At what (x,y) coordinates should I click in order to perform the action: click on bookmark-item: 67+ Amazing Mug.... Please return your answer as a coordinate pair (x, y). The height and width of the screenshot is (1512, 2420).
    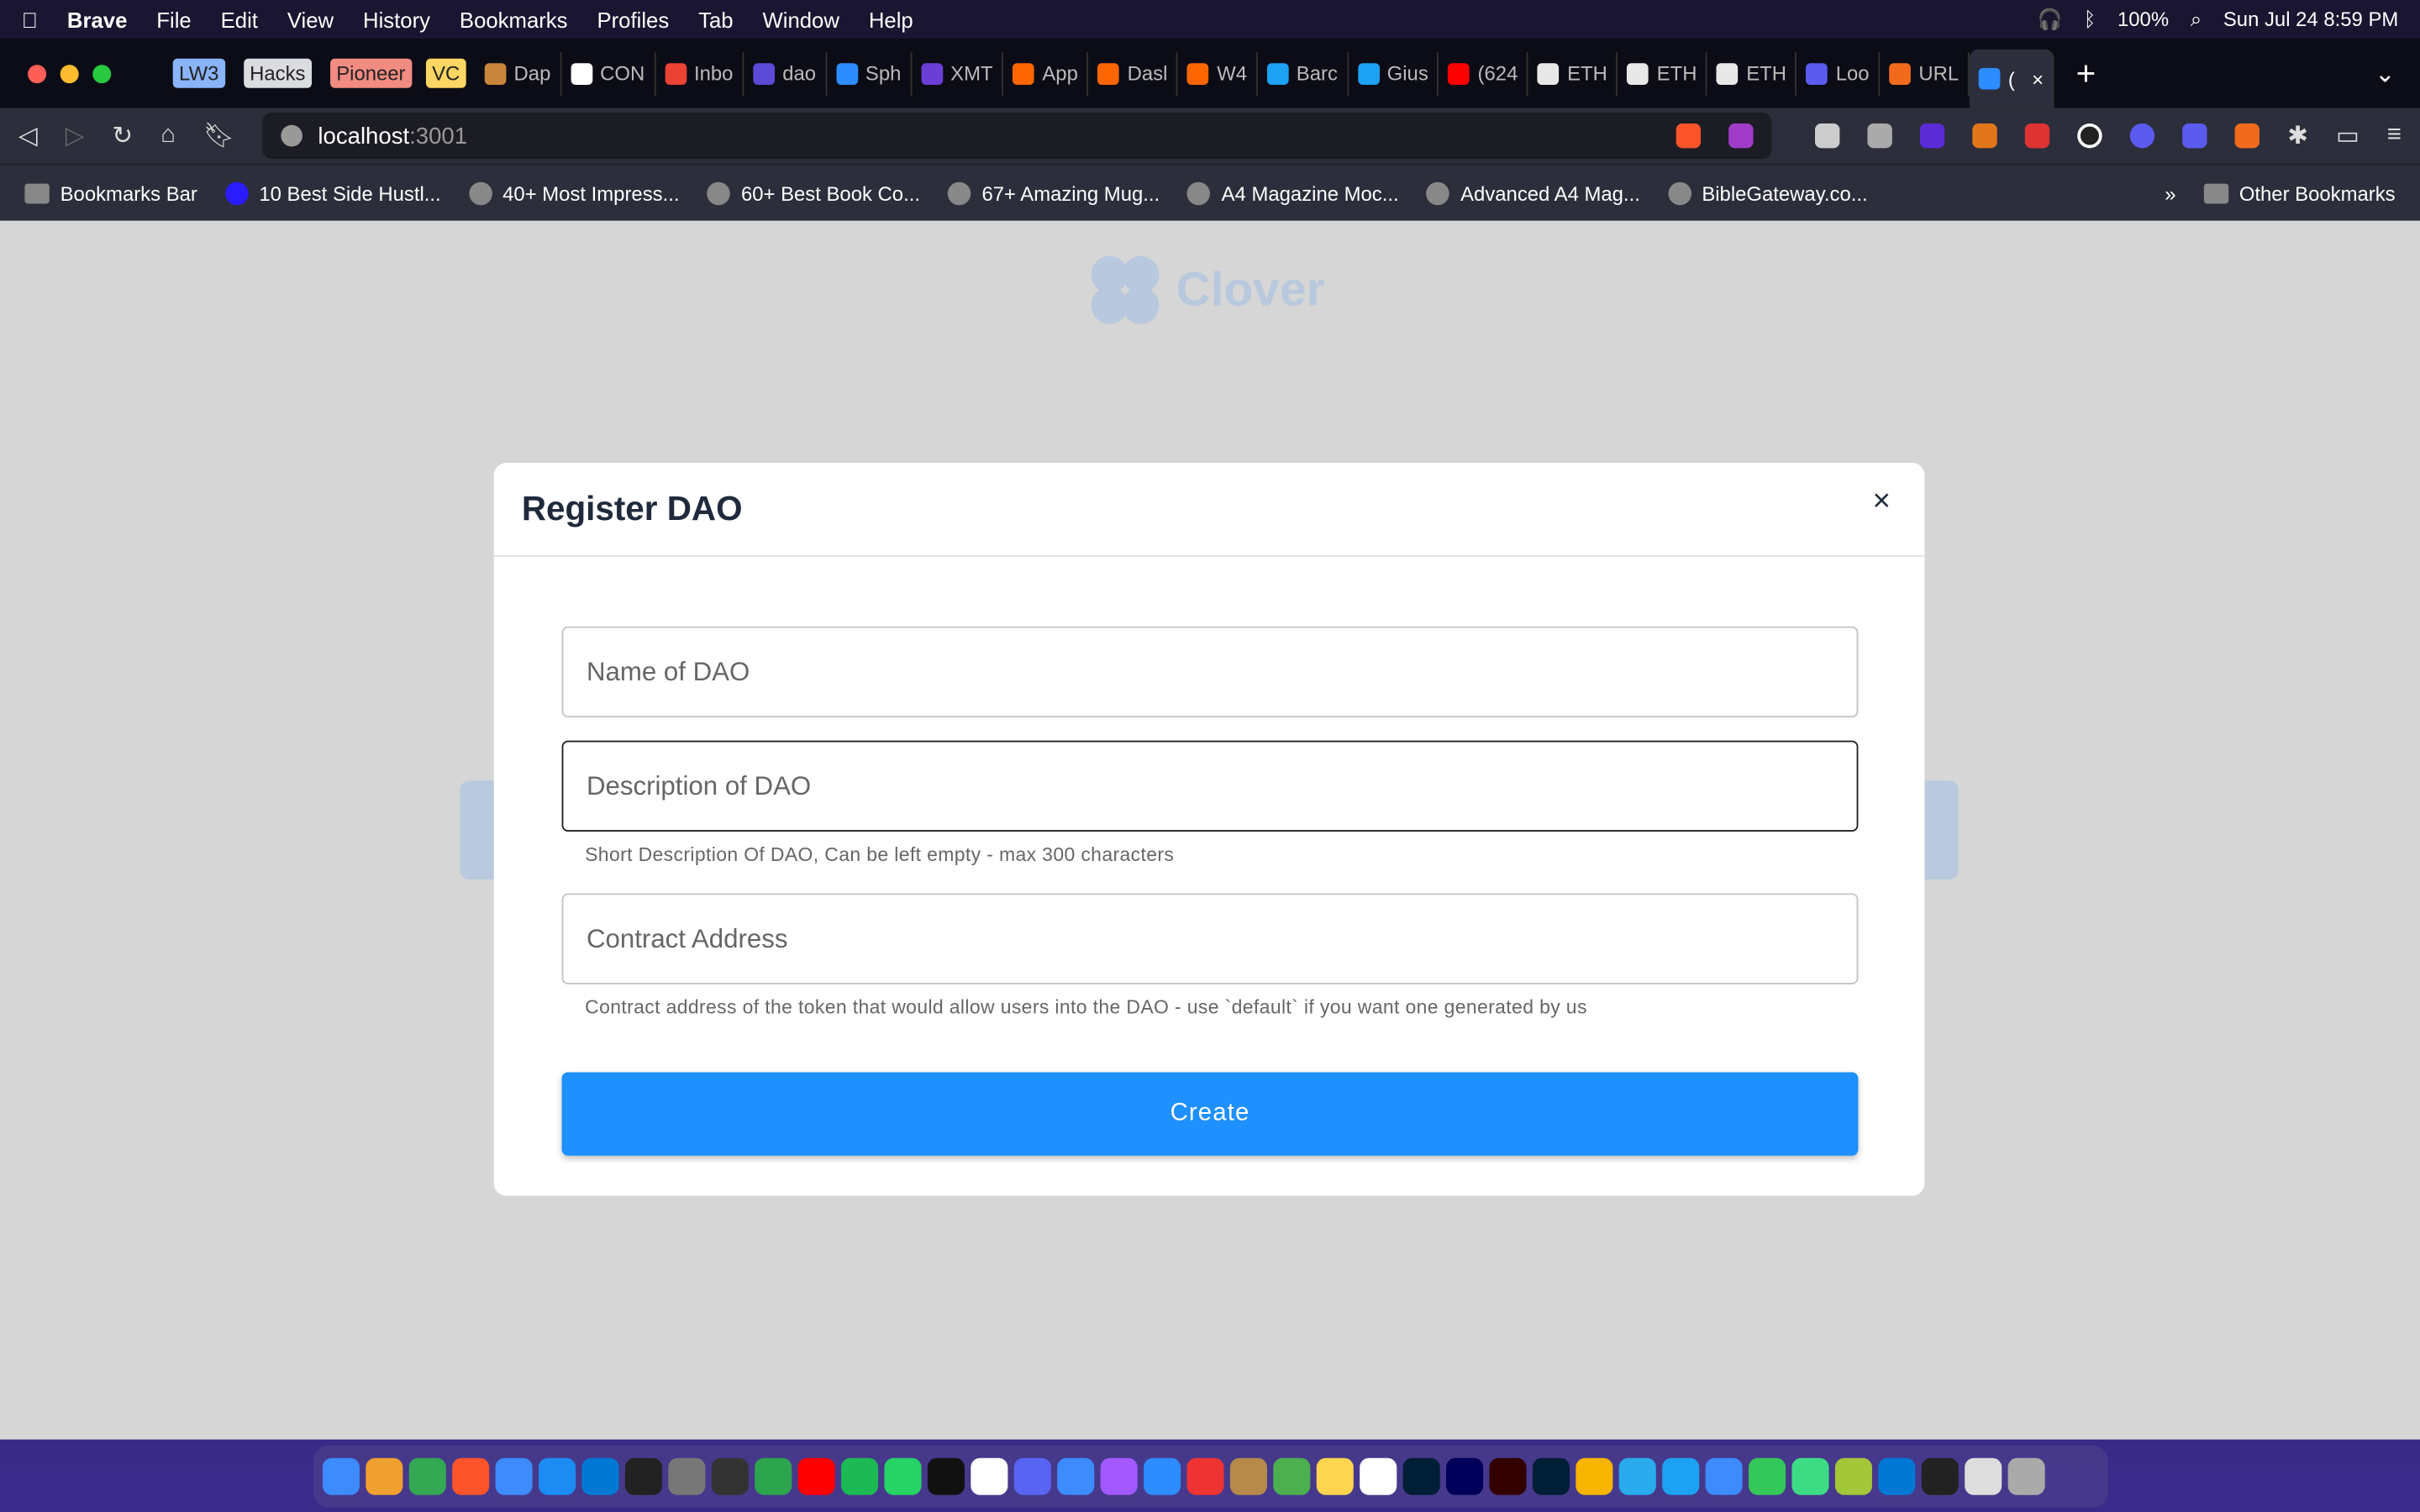
    Looking at the image, I should click on (1054, 193).